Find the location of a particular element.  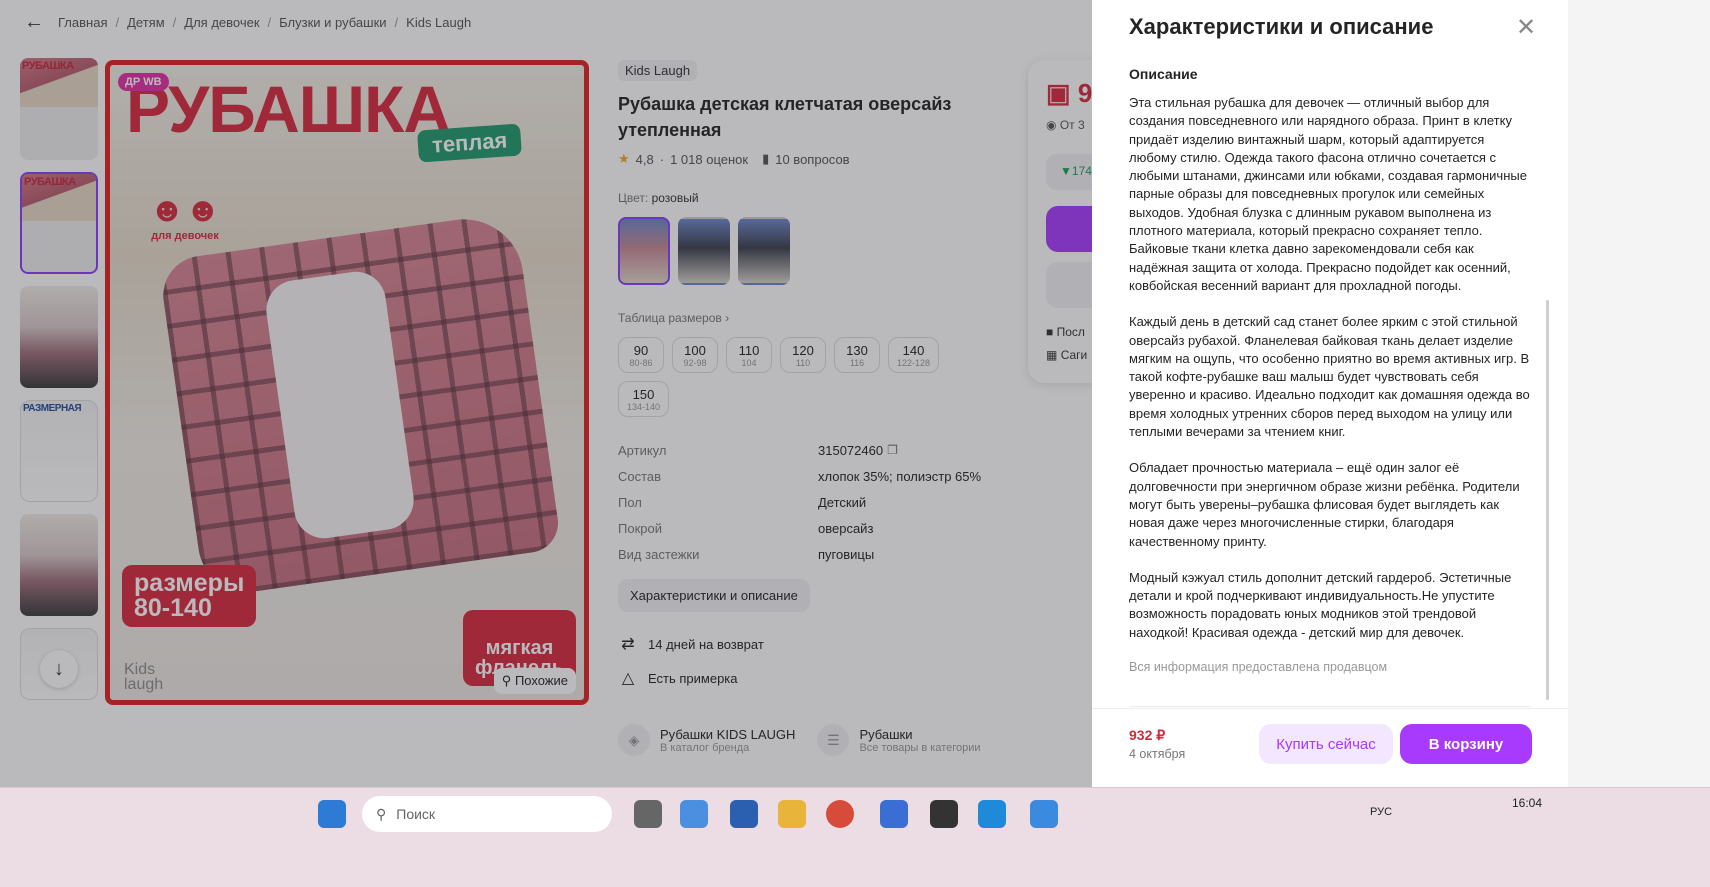

scrollbar is located at coordinates (1547, 500).